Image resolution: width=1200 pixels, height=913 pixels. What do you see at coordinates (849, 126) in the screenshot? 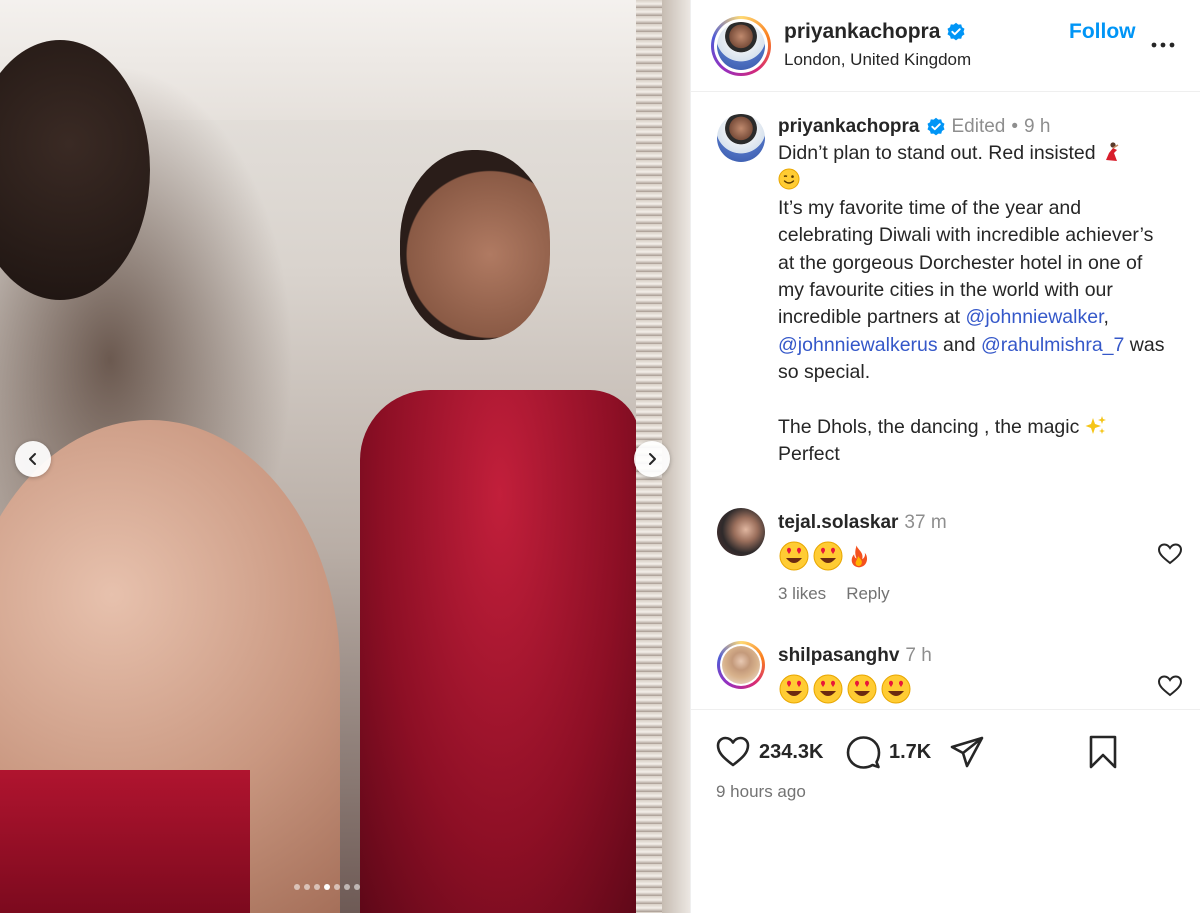
I see `caption-username: priyankachopra` at bounding box center [849, 126].